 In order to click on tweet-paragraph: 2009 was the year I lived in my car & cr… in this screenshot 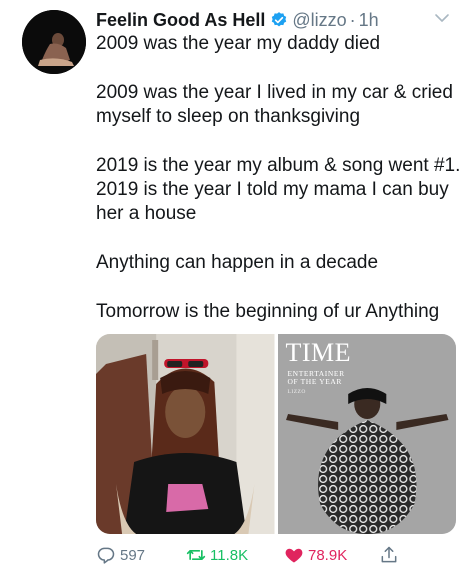, I will do `click(274, 104)`.